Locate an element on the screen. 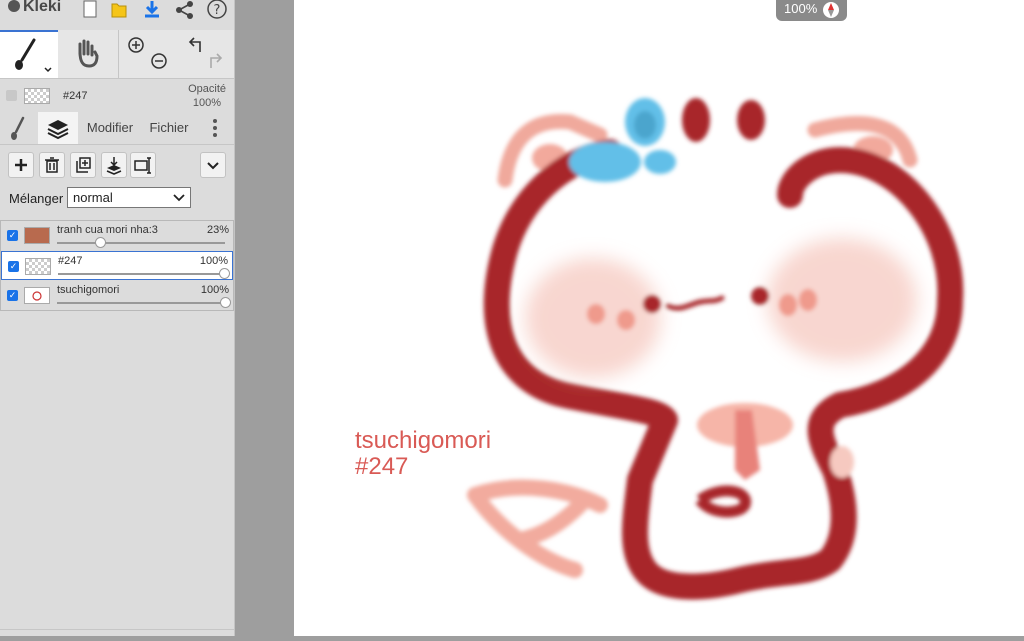  rename-icon is located at coordinates (142, 165).